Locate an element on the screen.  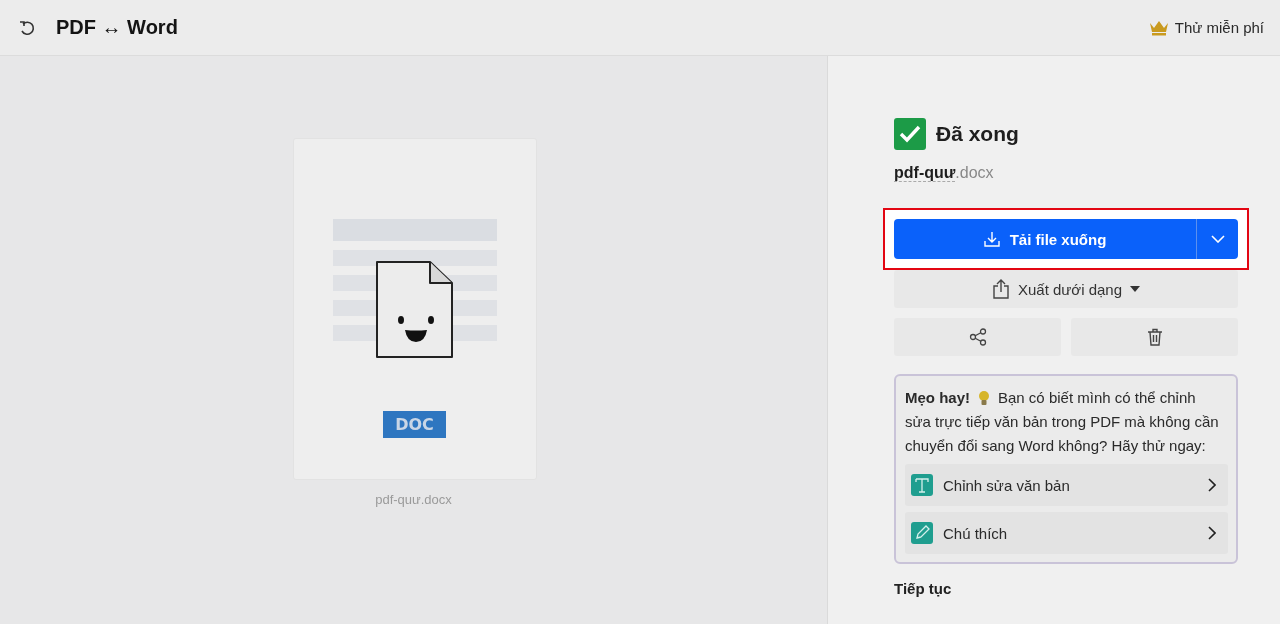
chevron-down-icon is located at coordinates (1217, 239).